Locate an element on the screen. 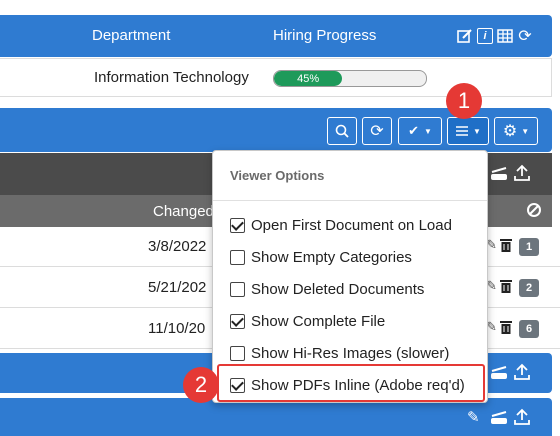 This screenshot has width=560, height=436. document-count-badge: 2 is located at coordinates (529, 288).